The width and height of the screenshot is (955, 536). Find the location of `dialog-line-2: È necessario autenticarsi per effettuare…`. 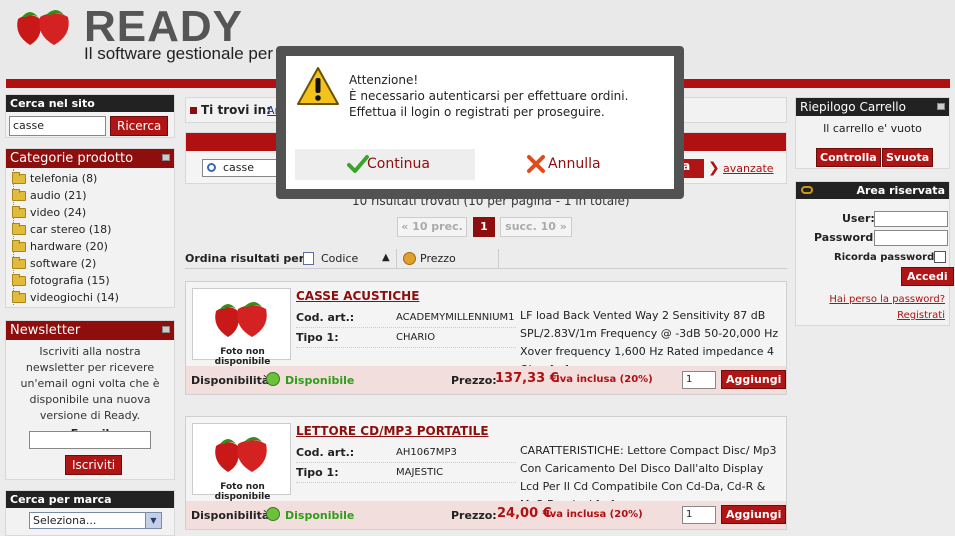

dialog-line-2: È necessario autenticarsi per effettuare… is located at coordinates (489, 96).